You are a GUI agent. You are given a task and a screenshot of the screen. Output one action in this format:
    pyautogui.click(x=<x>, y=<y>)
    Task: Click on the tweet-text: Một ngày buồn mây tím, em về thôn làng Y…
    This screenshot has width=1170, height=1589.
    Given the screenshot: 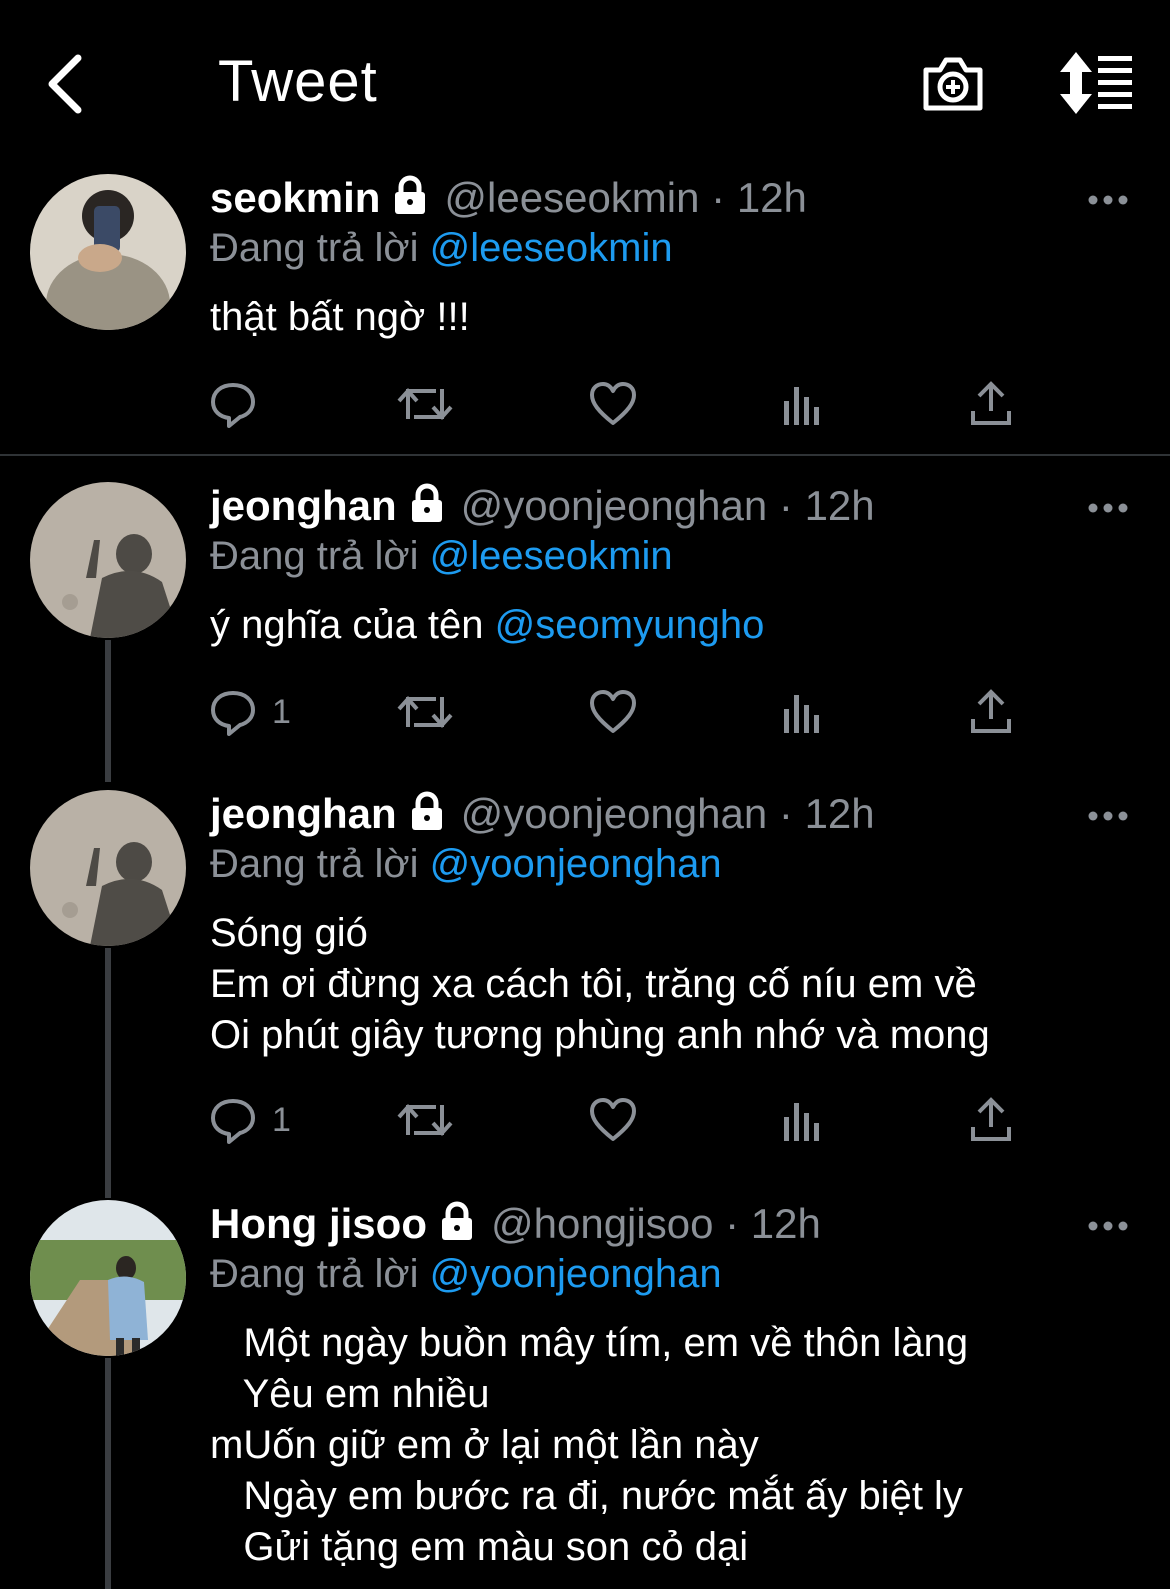 What is the action you would take?
    pyautogui.click(x=589, y=1445)
    